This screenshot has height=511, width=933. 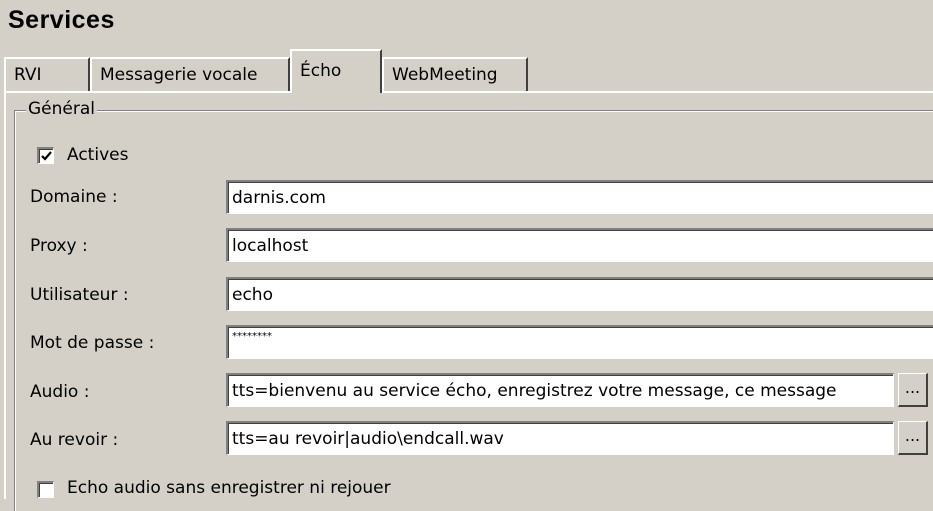 I want to click on actives-label: Actives, so click(x=98, y=155).